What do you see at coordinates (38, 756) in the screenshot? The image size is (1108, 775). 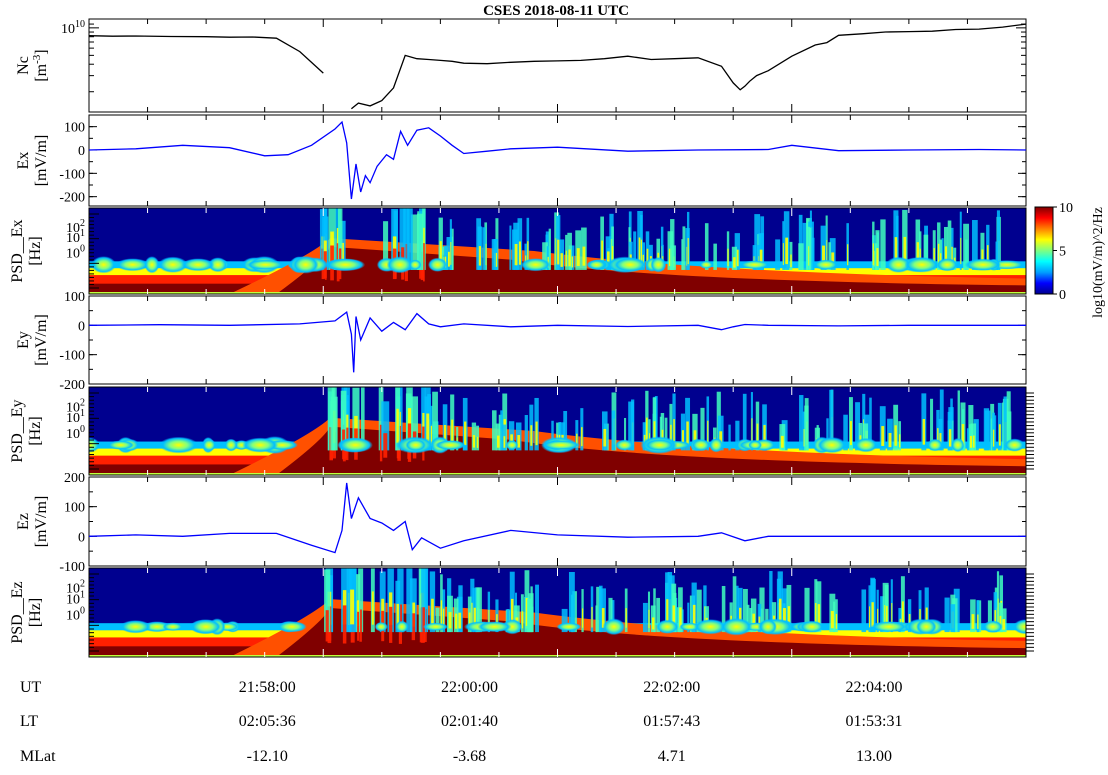 I see `row-label-mlat: MLat` at bounding box center [38, 756].